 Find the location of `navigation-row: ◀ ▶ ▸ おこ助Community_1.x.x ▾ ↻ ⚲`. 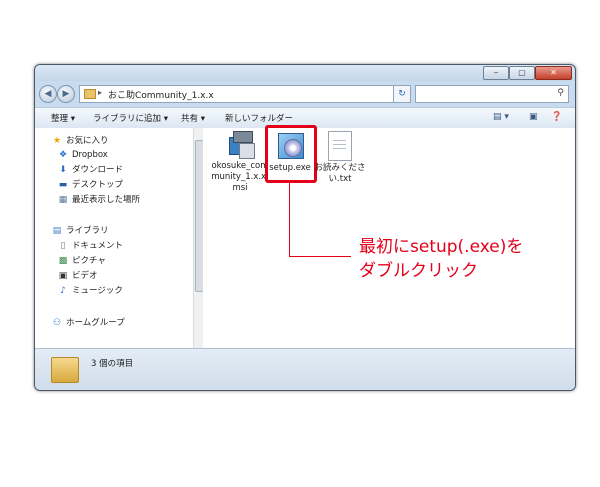

navigation-row: ◀ ▶ ▸ おこ助Community_1.x.x ▾ ↻ ⚲ is located at coordinates (305, 94).